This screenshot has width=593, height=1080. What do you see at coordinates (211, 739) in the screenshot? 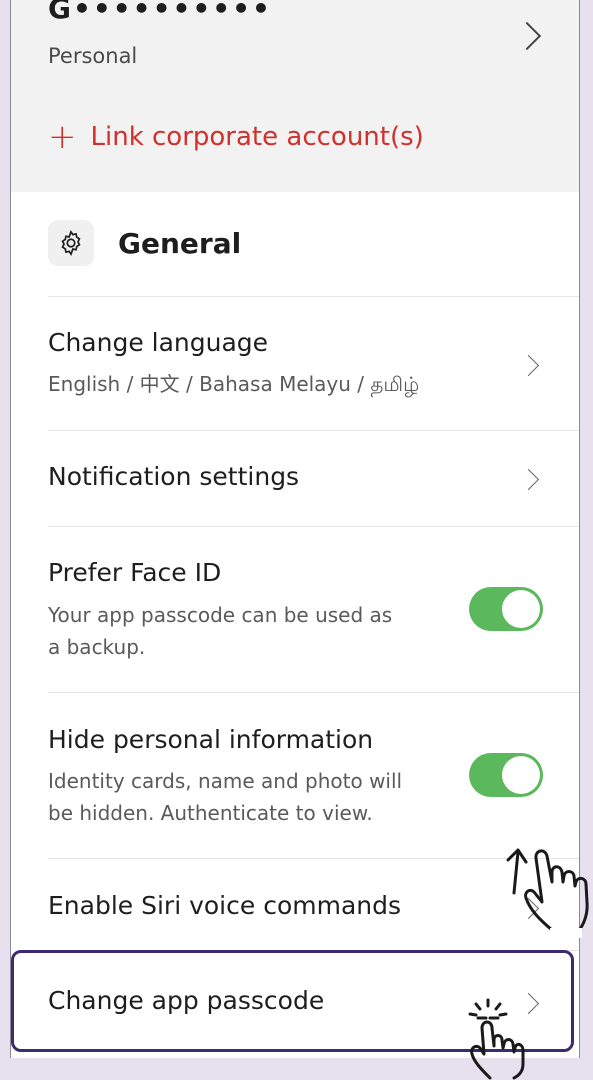
I see `row-title: Hide personal information` at bounding box center [211, 739].